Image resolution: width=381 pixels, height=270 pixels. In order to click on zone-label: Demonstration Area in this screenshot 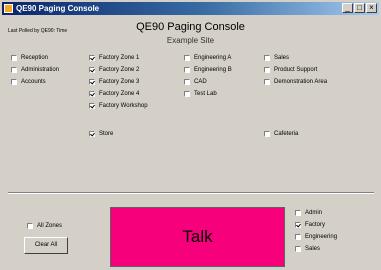, I will do `click(301, 82)`.